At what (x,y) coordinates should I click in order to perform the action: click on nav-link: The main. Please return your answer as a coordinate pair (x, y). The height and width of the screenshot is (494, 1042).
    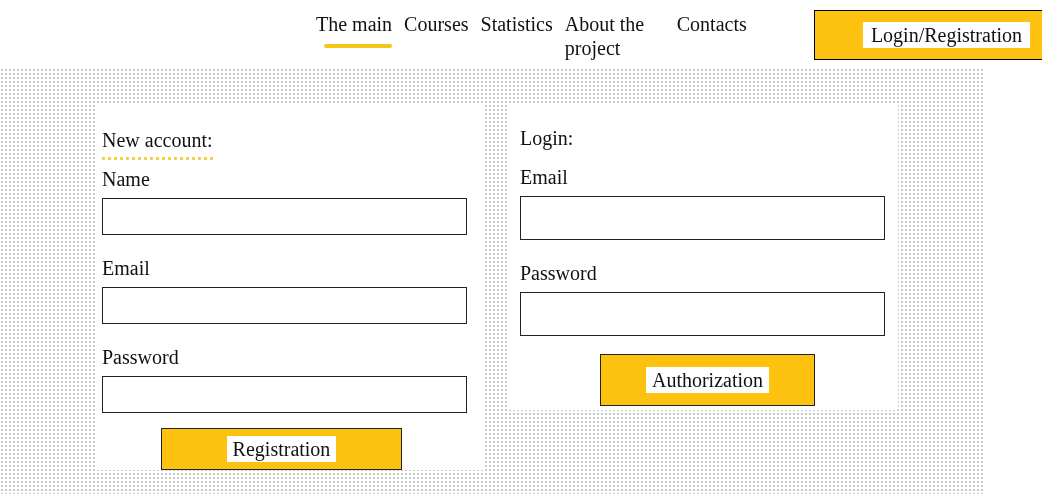
    Looking at the image, I should click on (354, 31).